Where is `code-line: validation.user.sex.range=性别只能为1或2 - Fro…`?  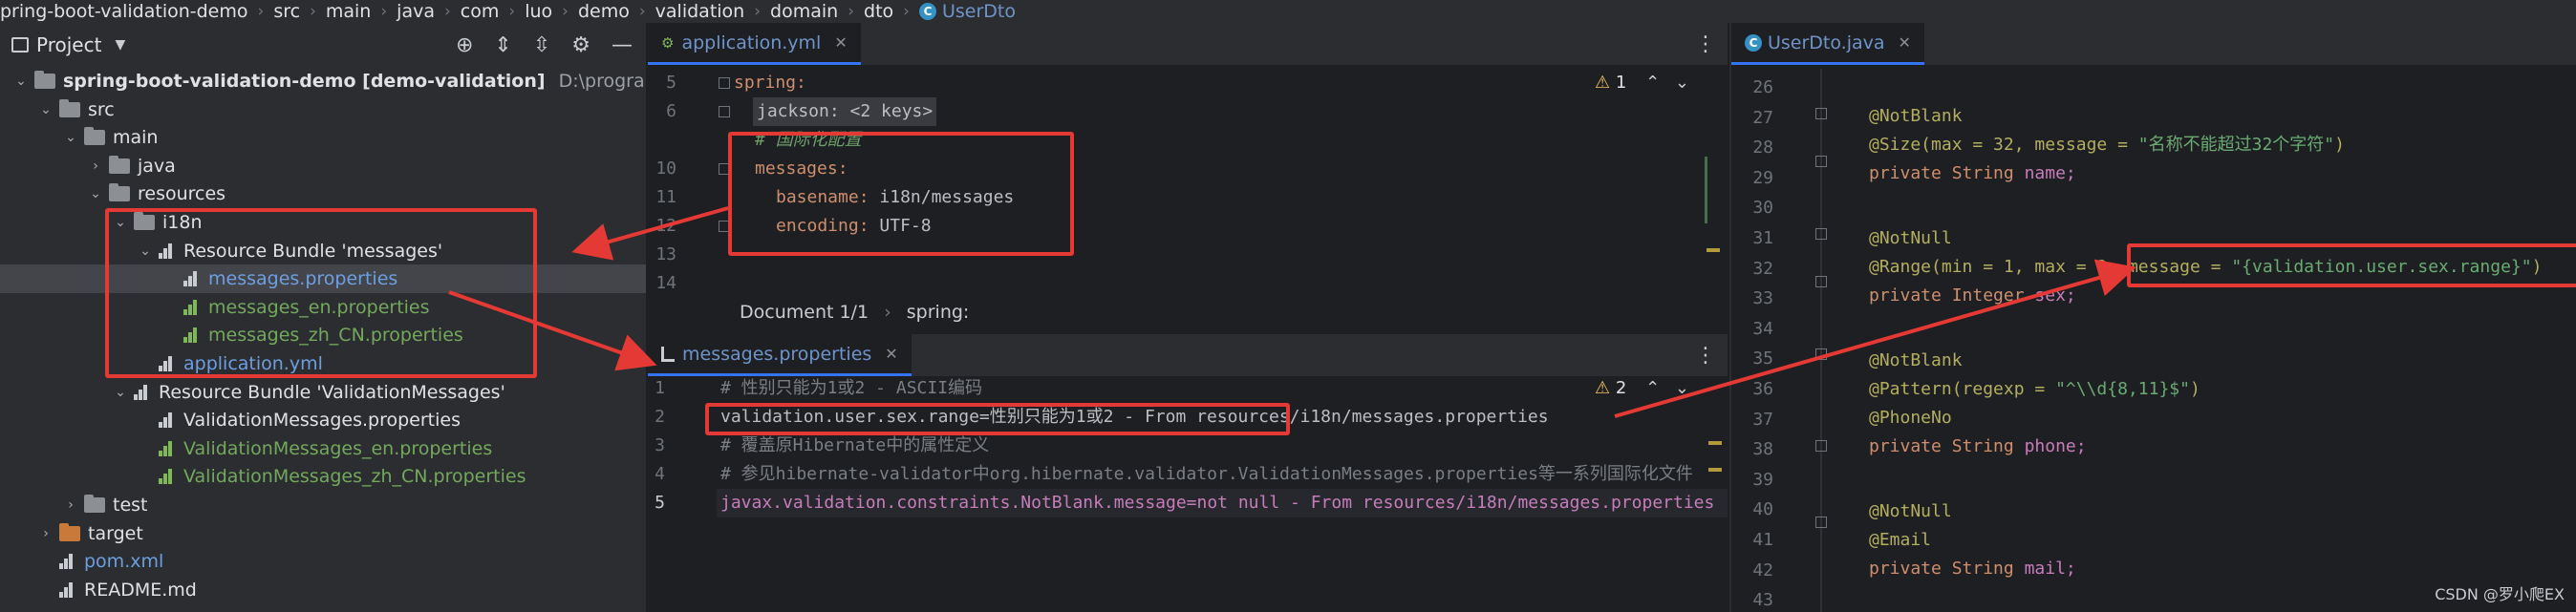 code-line: validation.user.sex.range=性别只能为1或2 - Fro… is located at coordinates (1134, 417).